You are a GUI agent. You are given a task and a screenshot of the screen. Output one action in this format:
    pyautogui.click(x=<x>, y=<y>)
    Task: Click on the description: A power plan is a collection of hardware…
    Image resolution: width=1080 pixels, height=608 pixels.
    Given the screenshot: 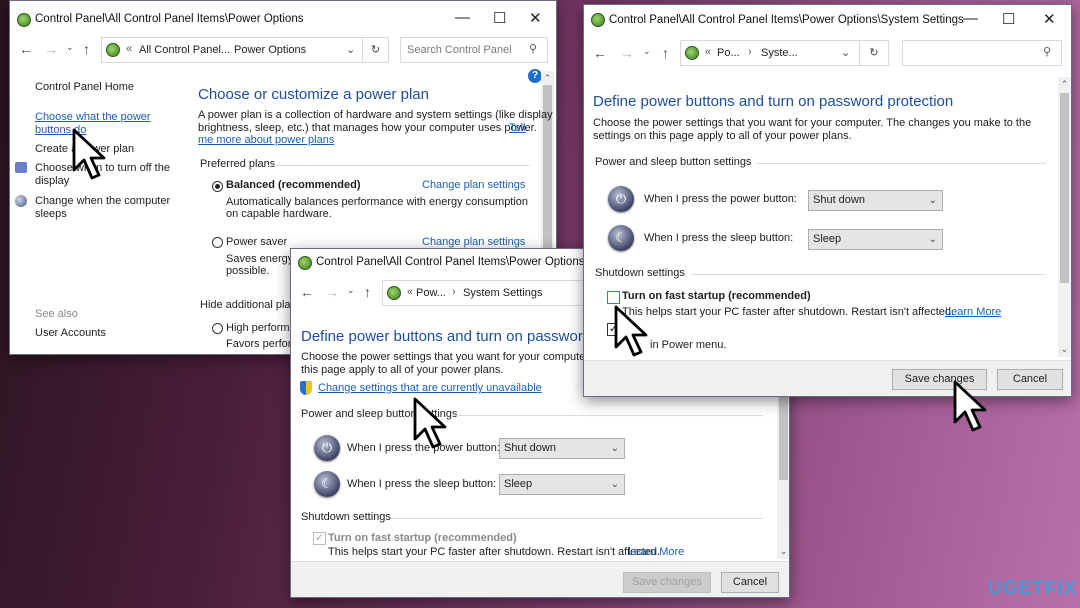 What is the action you would take?
    pyautogui.click(x=375, y=115)
    